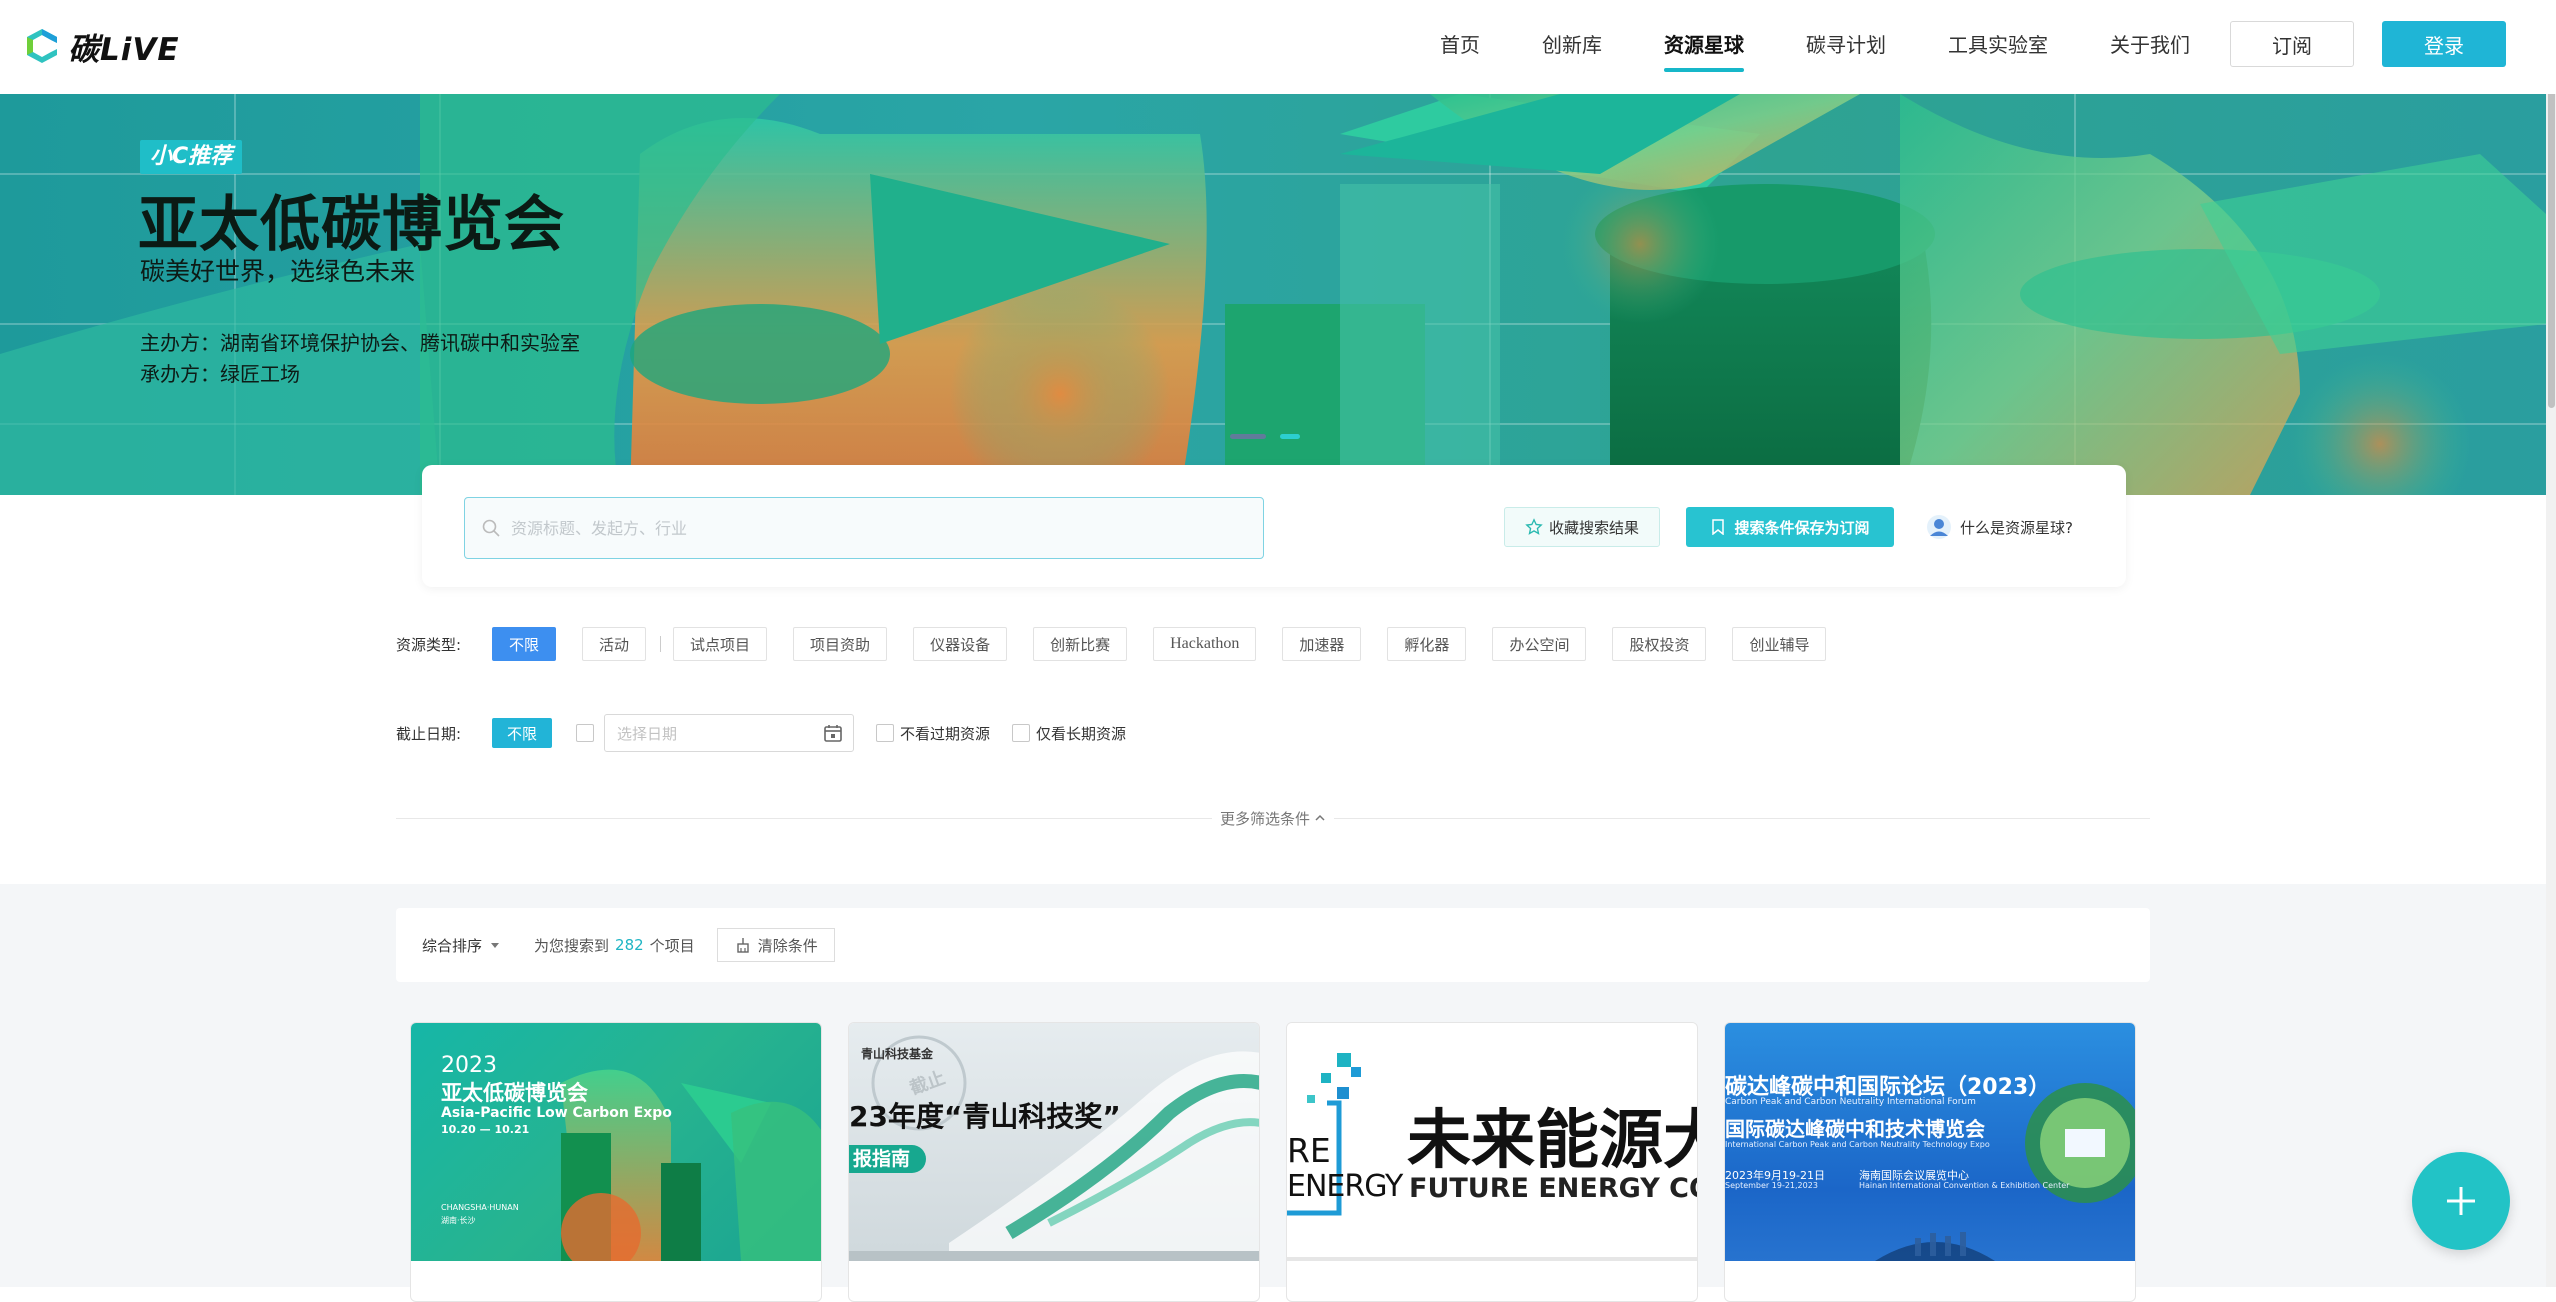 The height and width of the screenshot is (1302, 2556). Describe the element at coordinates (1704, 47) in the screenshot. I see `nav-resource-planet: 资源星球` at that location.